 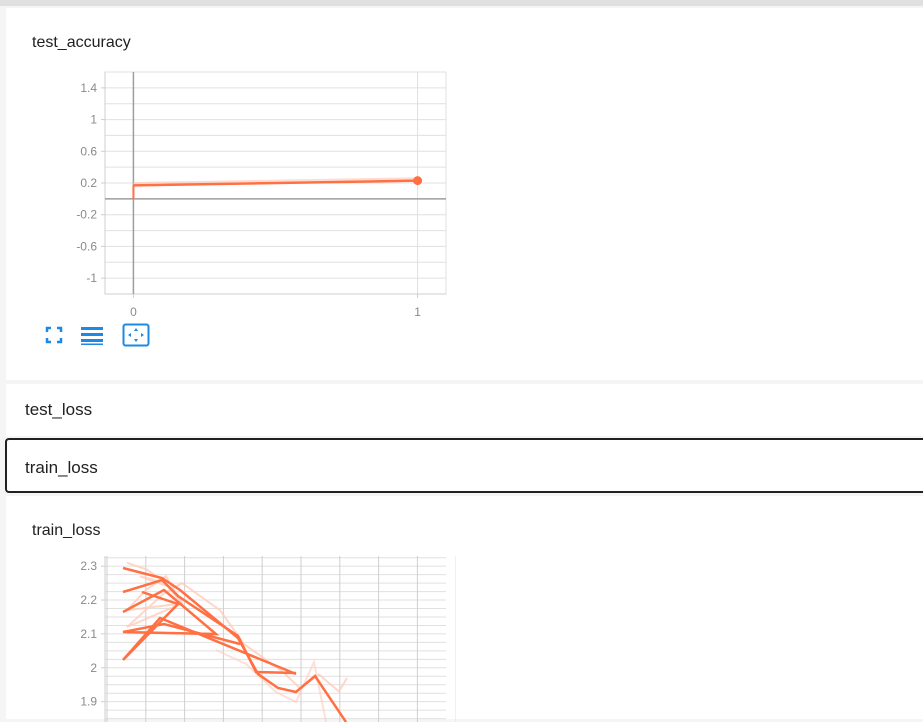 What do you see at coordinates (88, 566) in the screenshot?
I see `y-tick-label: 2.3` at bounding box center [88, 566].